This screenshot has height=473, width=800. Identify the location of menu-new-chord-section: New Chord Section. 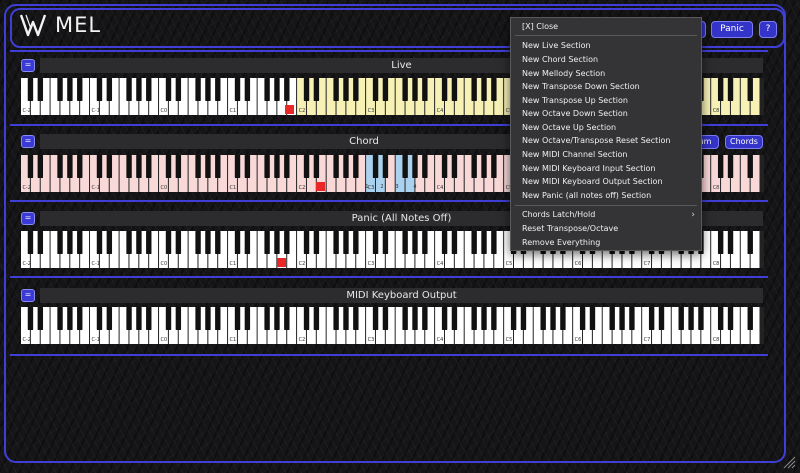
(560, 60).